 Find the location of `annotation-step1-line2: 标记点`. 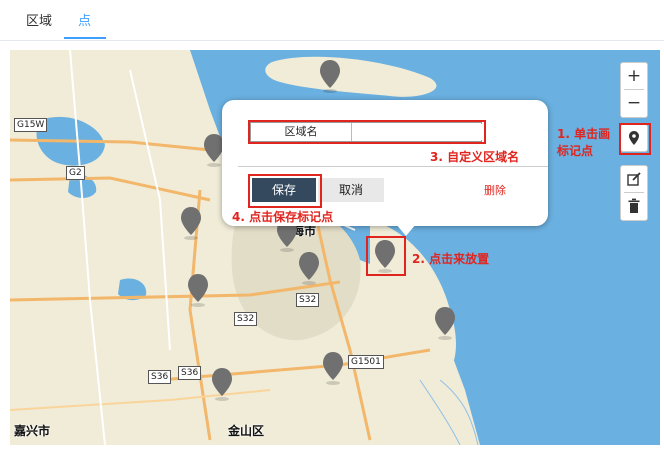

annotation-step1-line2: 标记点 is located at coordinates (575, 151).